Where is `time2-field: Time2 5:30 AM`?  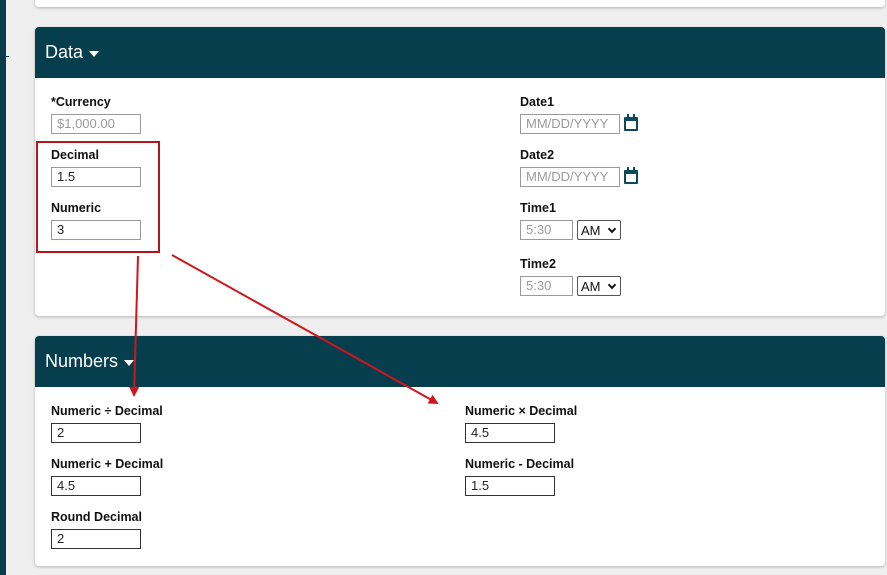 time2-field: Time2 5:30 AM is located at coordinates (570, 276).